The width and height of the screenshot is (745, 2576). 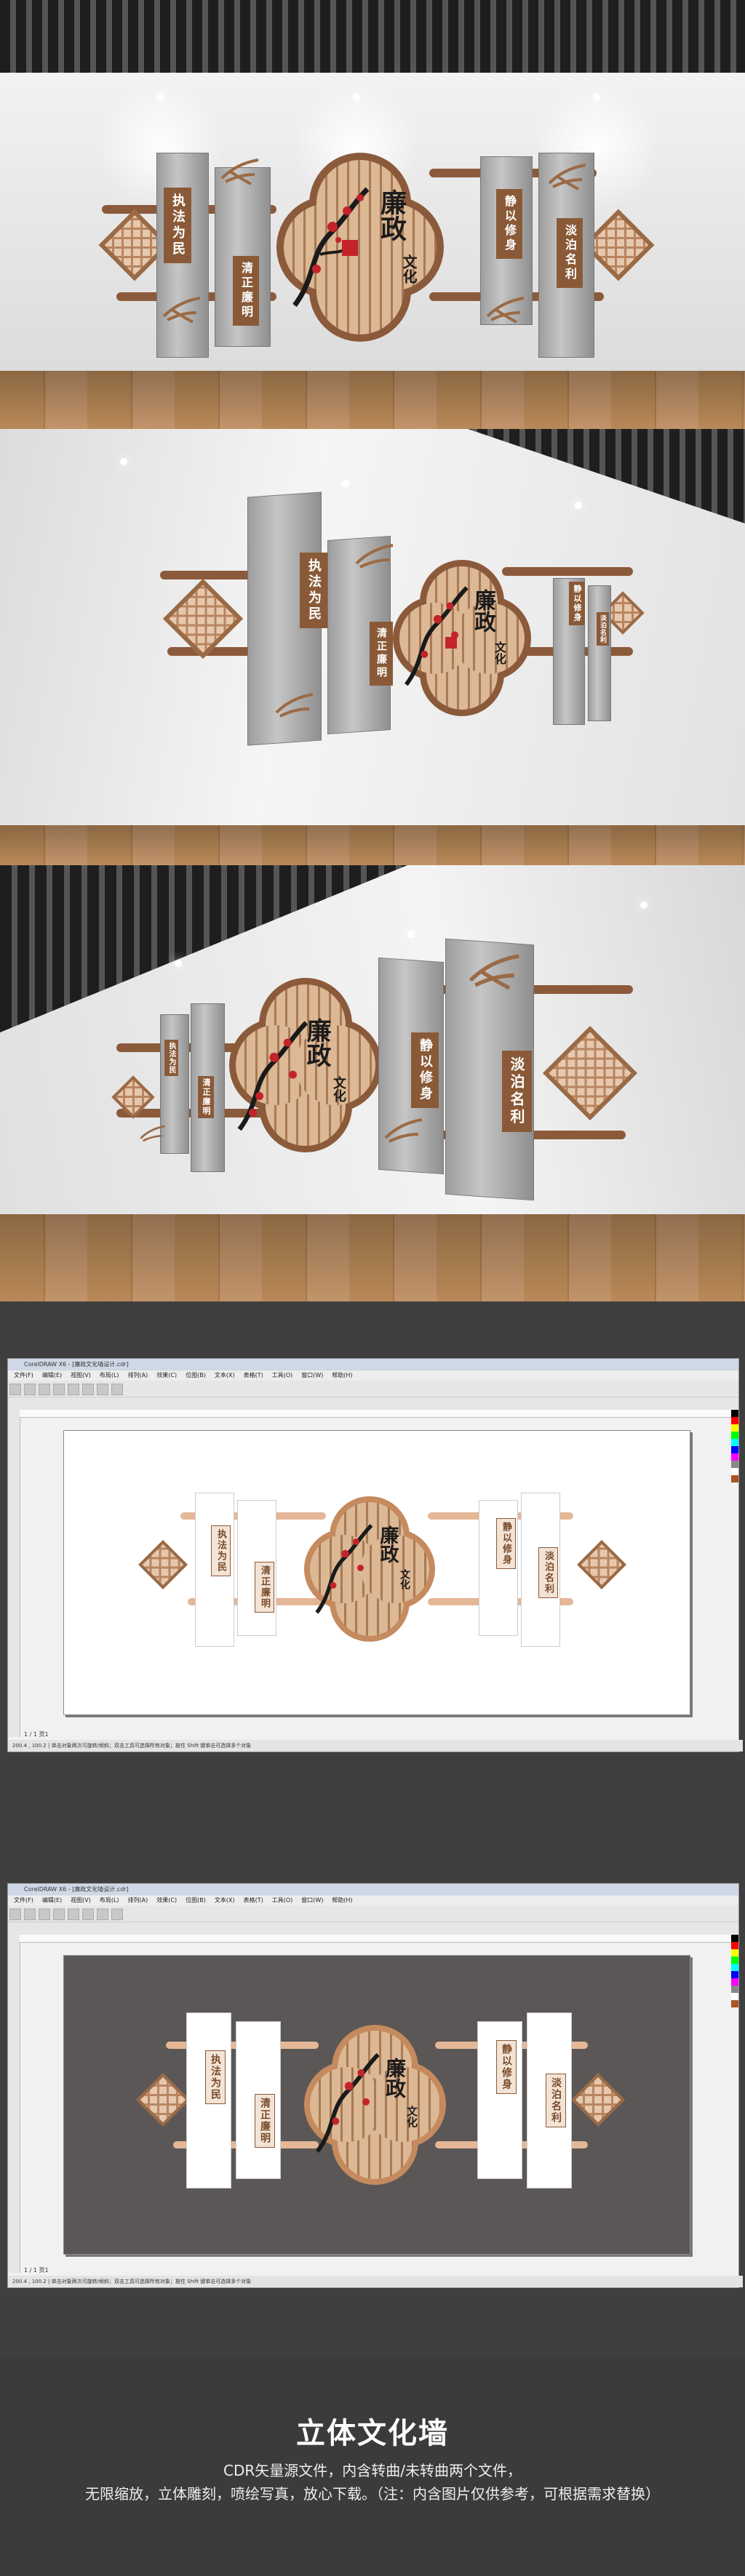 What do you see at coordinates (373, 1914) in the screenshot?
I see `toolbar` at bounding box center [373, 1914].